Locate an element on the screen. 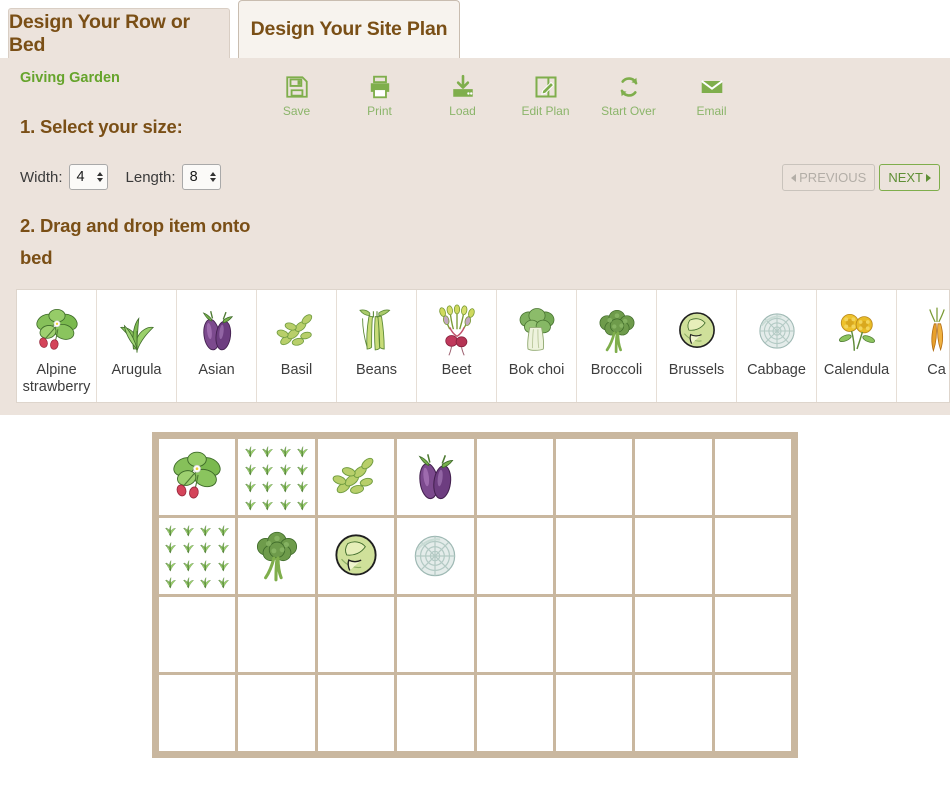  tool-label: Save is located at coordinates (296, 111).